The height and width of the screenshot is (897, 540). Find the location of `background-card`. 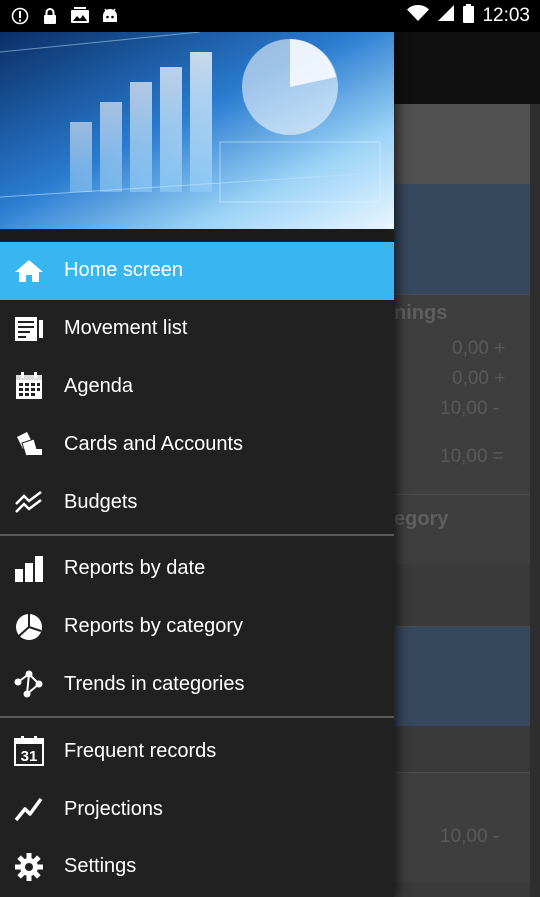

background-card is located at coordinates (455, 676).